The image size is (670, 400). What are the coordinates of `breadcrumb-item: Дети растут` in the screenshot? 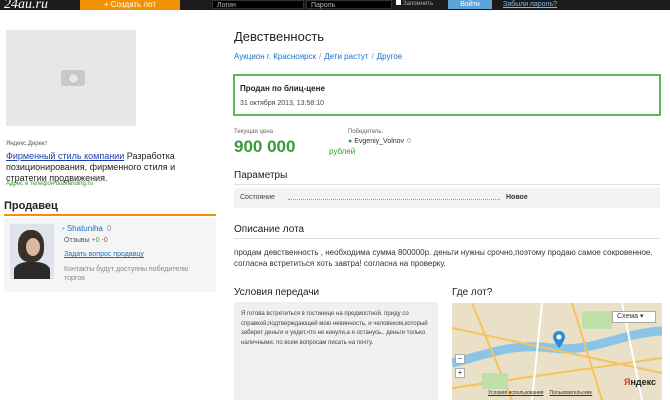 It's located at (346, 56).